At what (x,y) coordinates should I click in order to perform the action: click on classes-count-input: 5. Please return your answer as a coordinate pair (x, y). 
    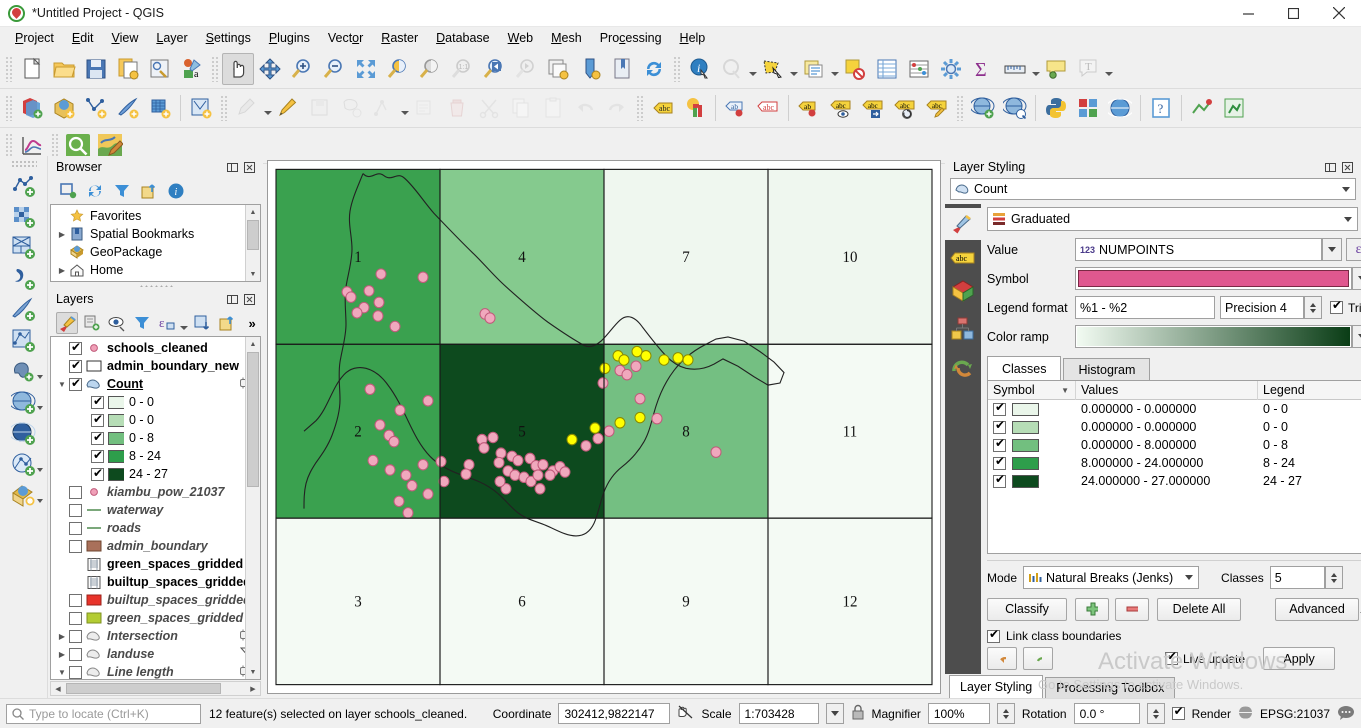
    Looking at the image, I should click on (1297, 577).